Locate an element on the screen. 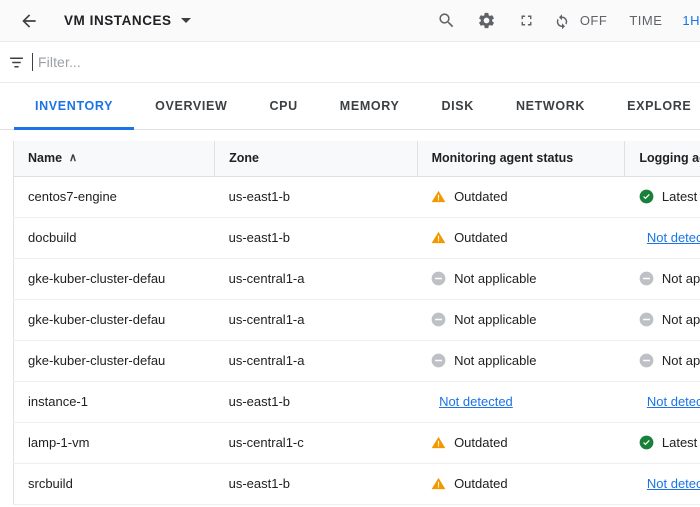 This screenshot has height=507, width=700. tab-overview: OVERVIEW is located at coordinates (191, 106).